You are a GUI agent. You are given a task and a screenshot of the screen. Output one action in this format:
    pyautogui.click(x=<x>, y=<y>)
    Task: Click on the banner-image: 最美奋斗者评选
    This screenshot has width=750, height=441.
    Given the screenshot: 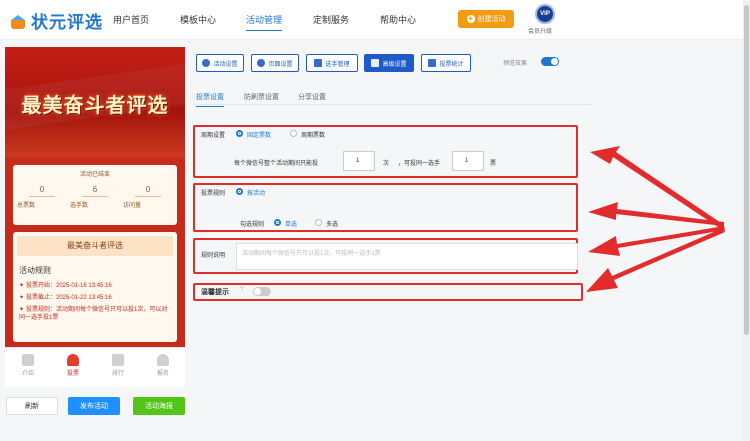 What is the action you would take?
    pyautogui.click(x=95, y=102)
    